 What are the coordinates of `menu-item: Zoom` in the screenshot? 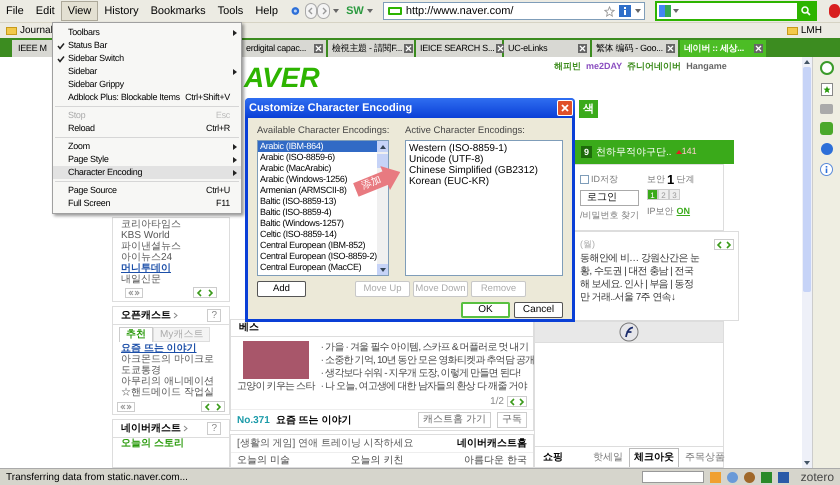 It's located at (147, 146).